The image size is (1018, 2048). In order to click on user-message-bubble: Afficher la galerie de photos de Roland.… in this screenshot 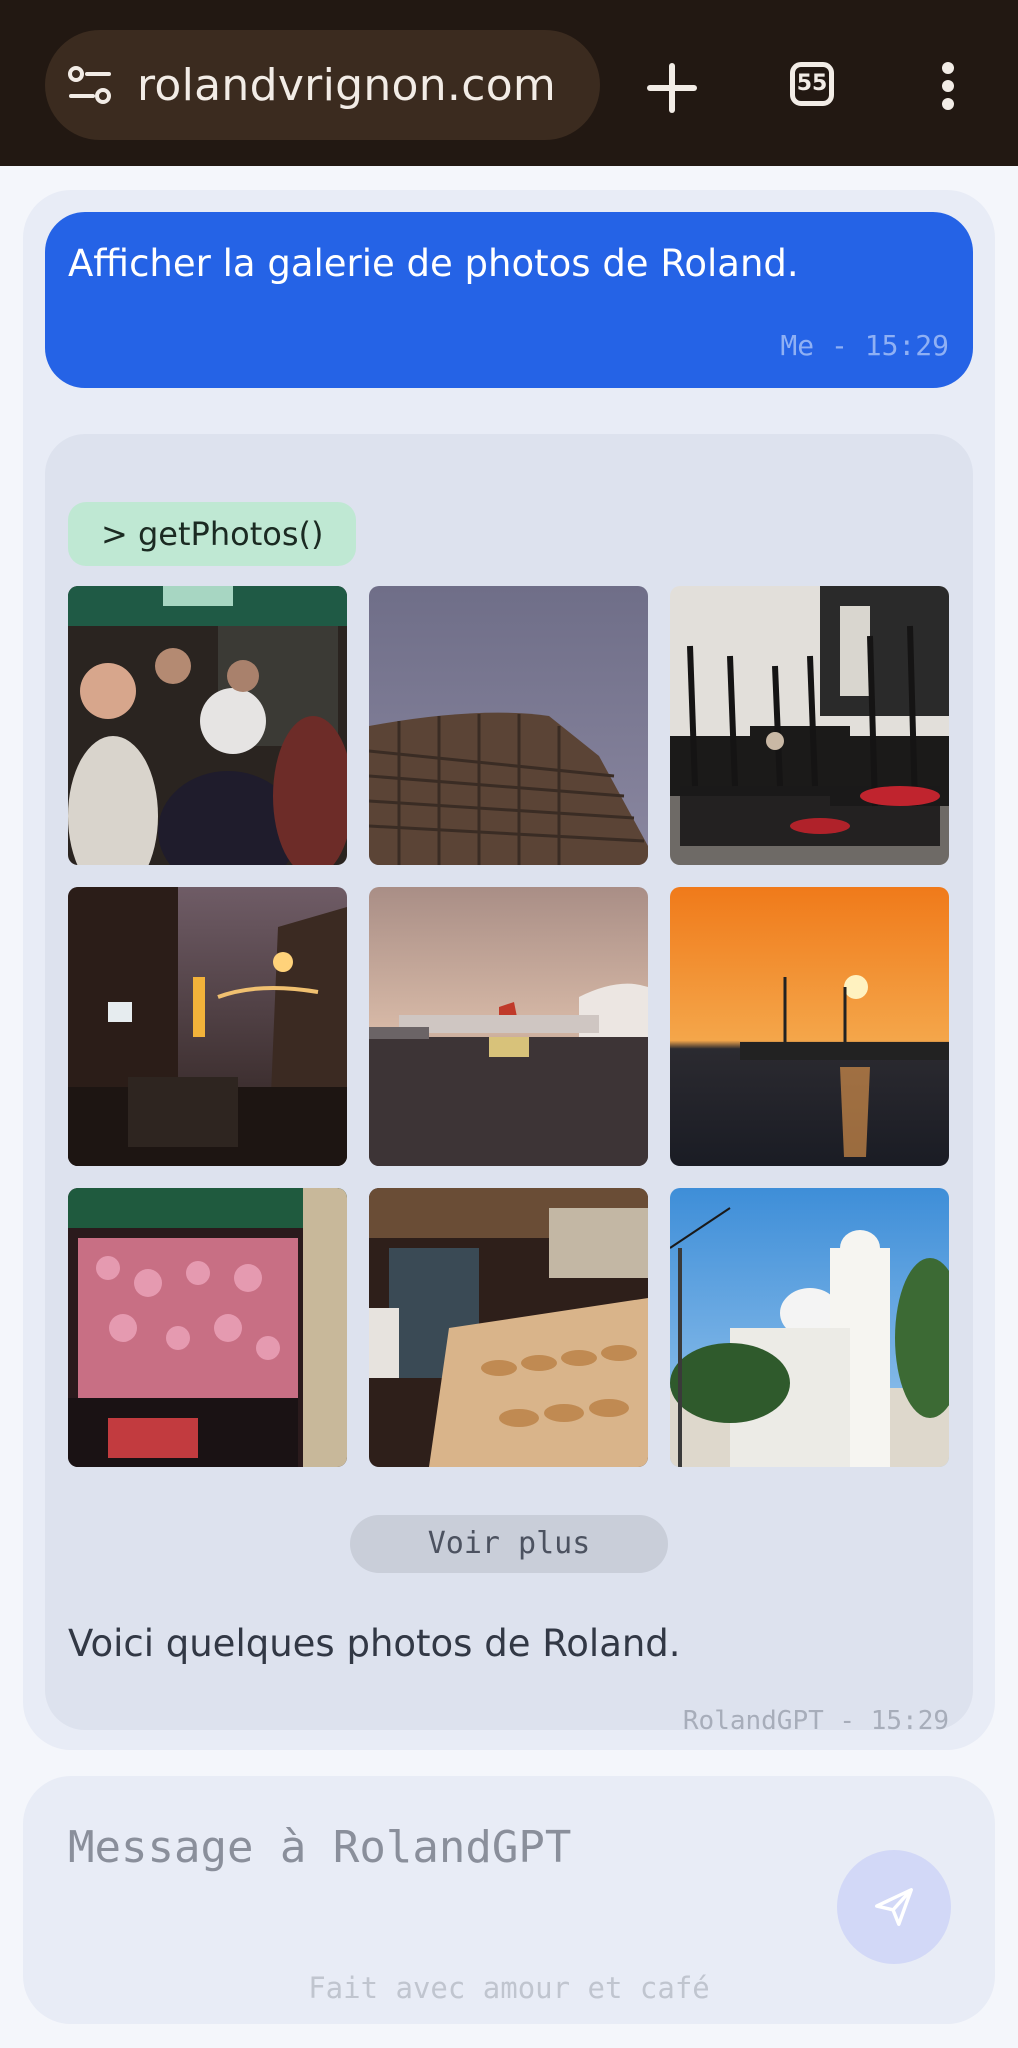, I will do `click(509, 300)`.